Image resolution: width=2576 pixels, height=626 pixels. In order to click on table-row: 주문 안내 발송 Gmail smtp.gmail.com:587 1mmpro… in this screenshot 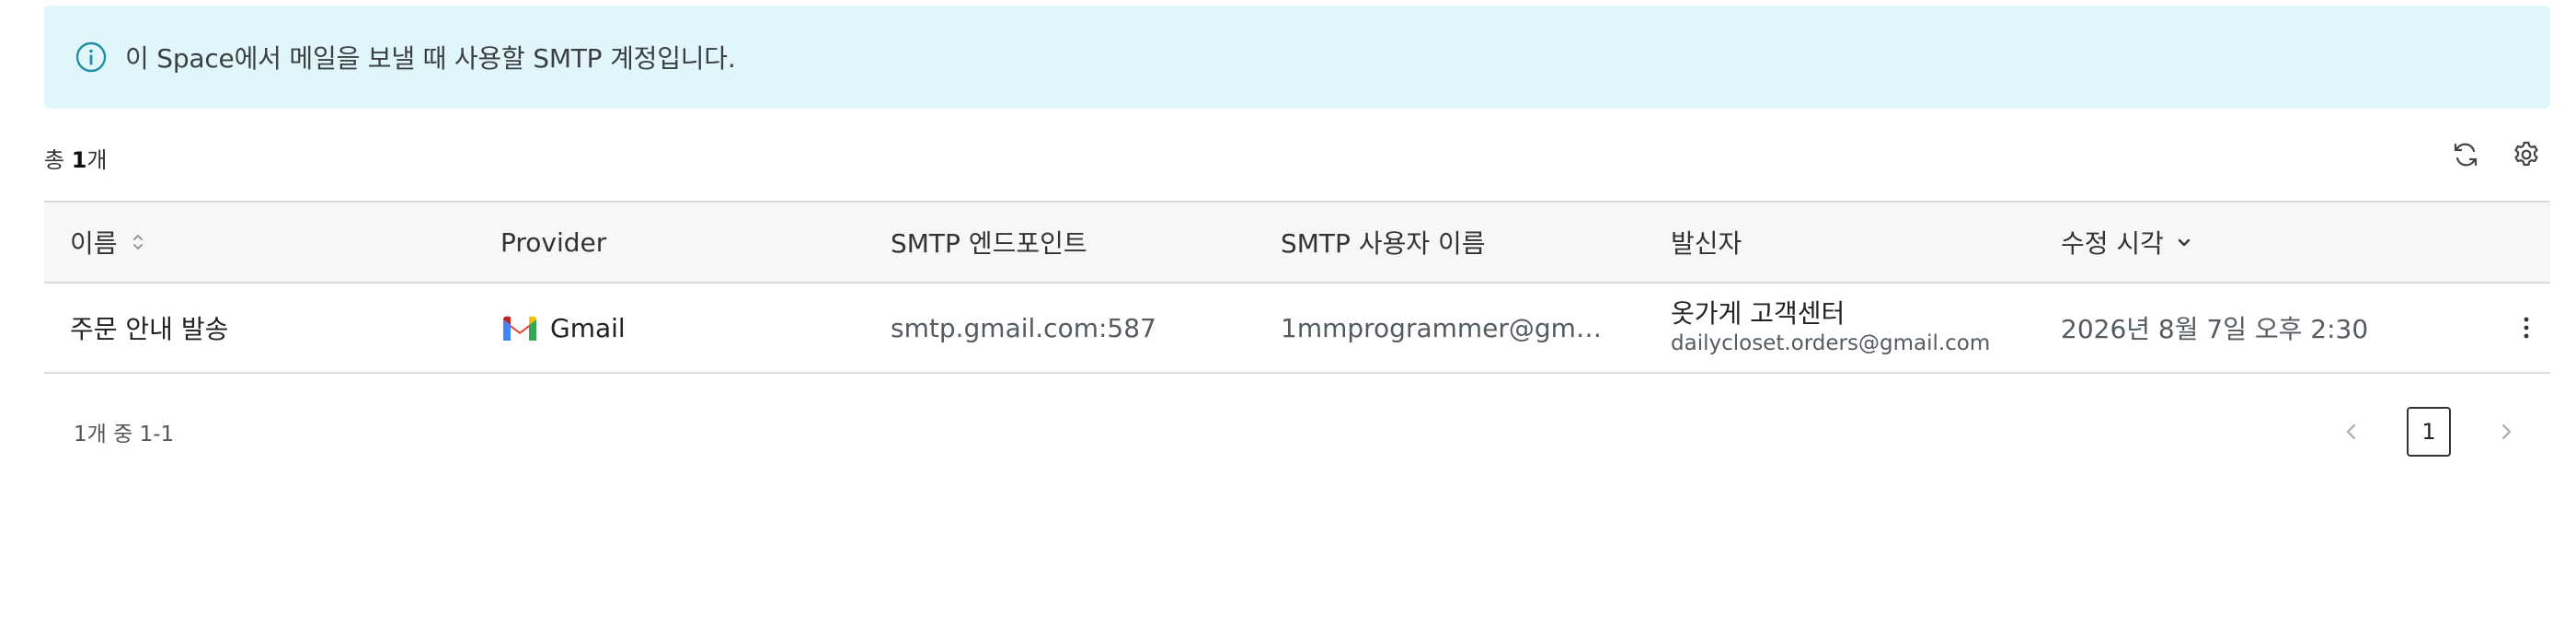, I will do `click(1297, 329)`.